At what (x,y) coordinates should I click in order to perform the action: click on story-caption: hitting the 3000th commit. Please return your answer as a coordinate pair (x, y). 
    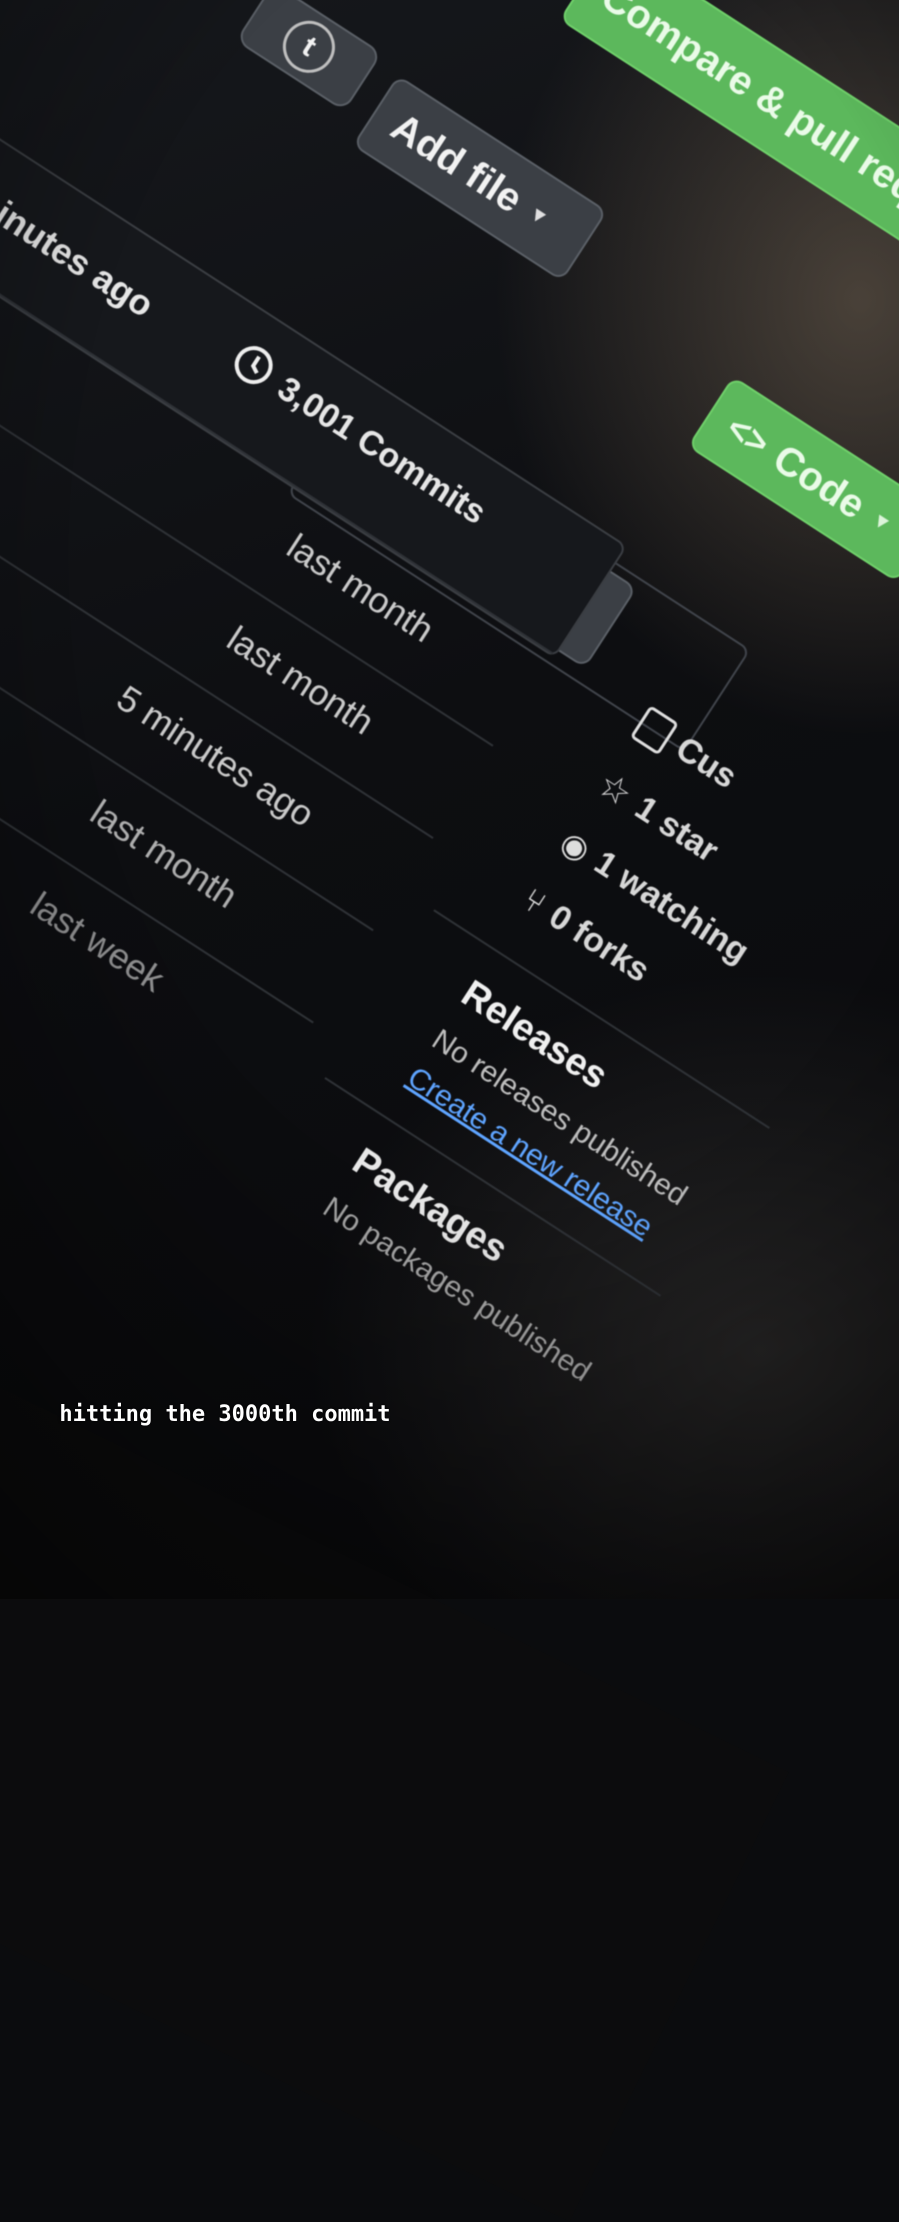
    Looking at the image, I should click on (225, 1414).